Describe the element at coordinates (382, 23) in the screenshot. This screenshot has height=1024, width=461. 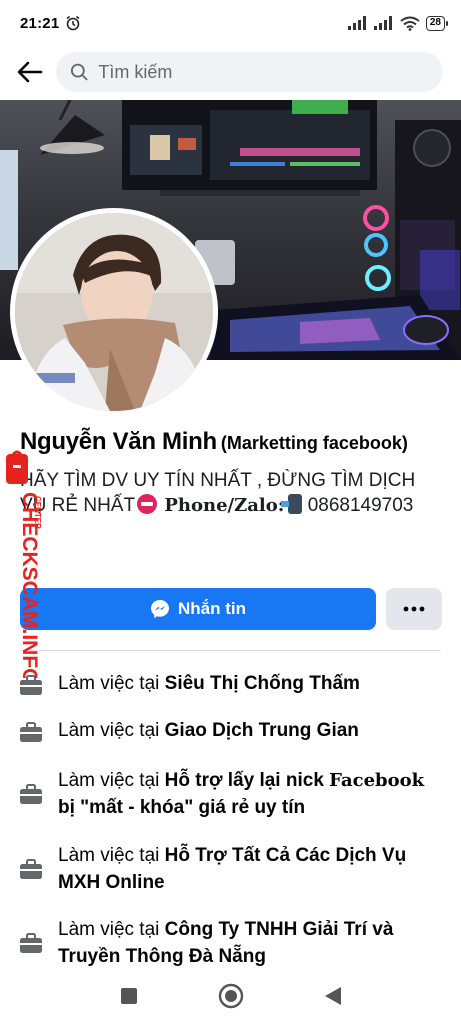
I see `cell-signal-2-icon` at that location.